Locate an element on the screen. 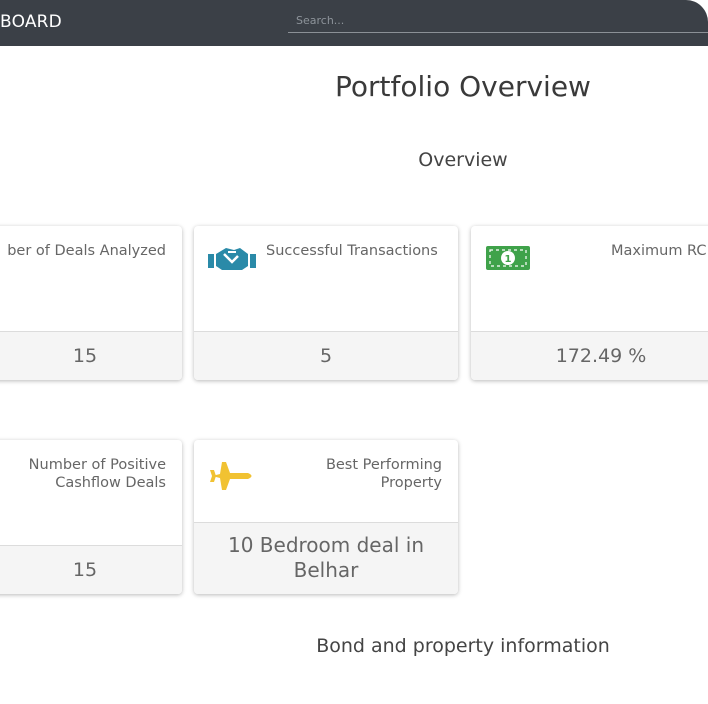 The width and height of the screenshot is (708, 704). card-value: 10 Bedroom deal in Belhar is located at coordinates (326, 558).